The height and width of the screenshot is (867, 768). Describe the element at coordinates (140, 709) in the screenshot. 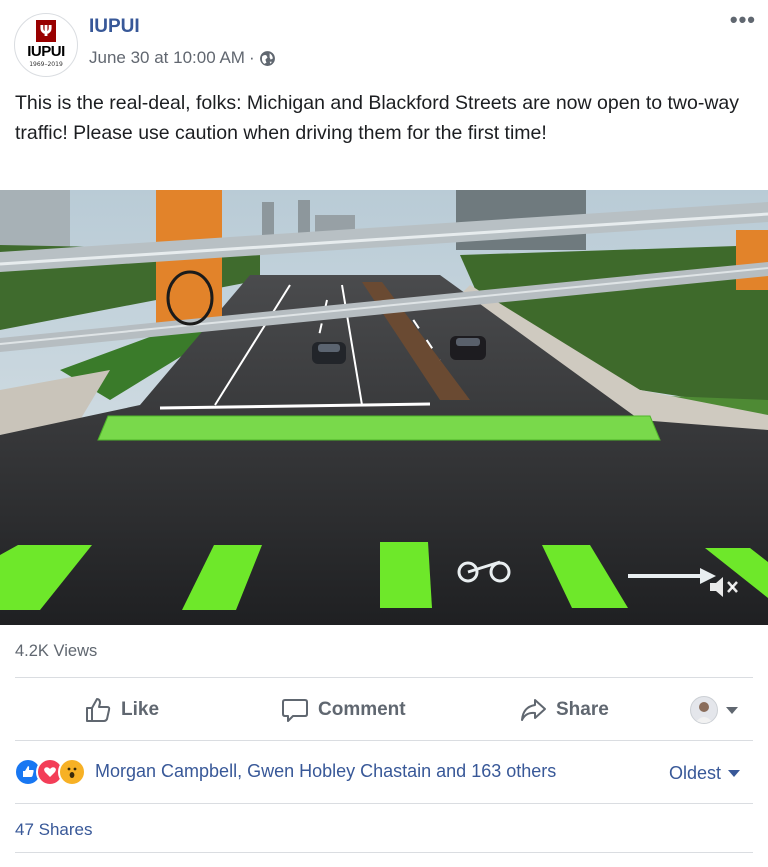

I see `like-label: Like` at that location.